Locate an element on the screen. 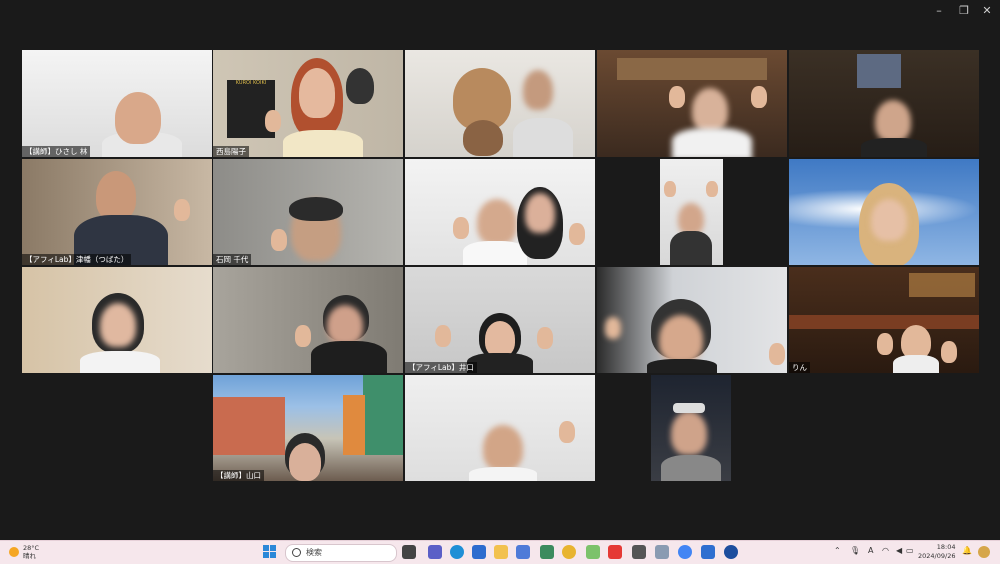 The height and width of the screenshot is (564, 1000). participant-name: 西島陽子 is located at coordinates (231, 151).